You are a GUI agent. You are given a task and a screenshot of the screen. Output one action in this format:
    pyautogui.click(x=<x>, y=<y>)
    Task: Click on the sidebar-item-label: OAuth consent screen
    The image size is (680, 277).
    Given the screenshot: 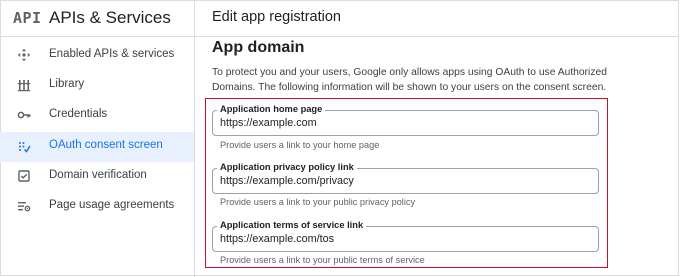 What is the action you would take?
    pyautogui.click(x=106, y=145)
    